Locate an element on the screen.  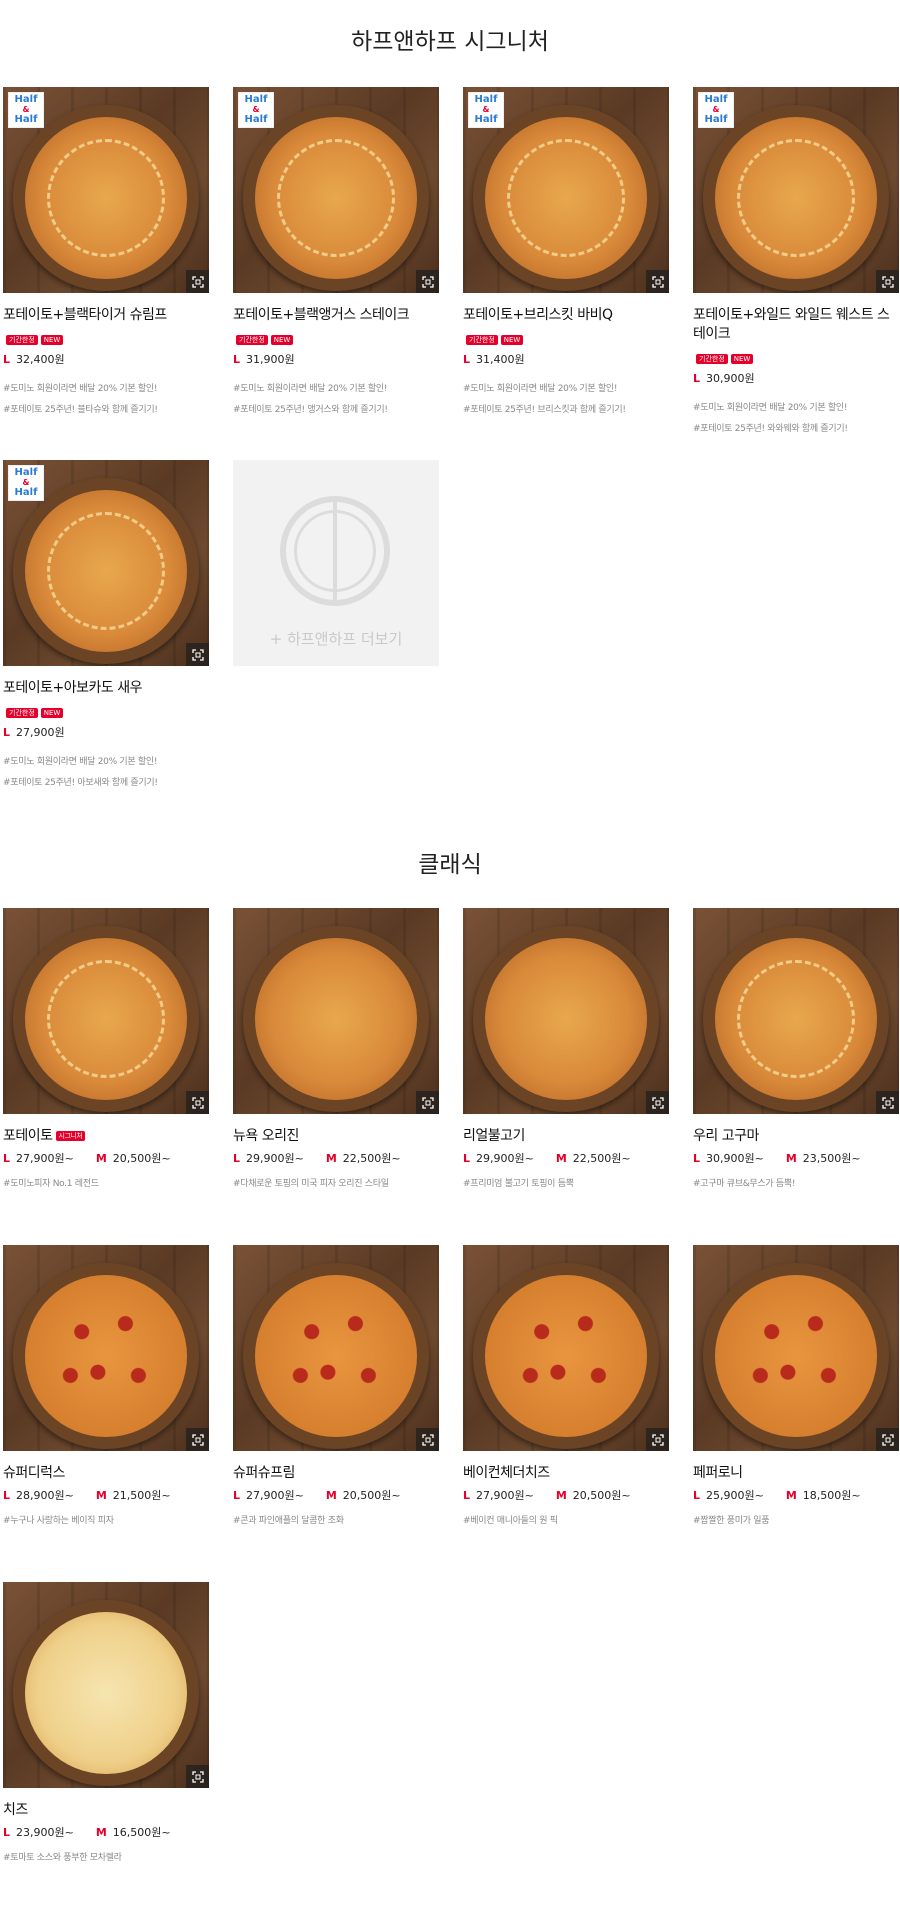
menu-name: 포테이토+브리스킷 바비Q is located at coordinates (566, 315).